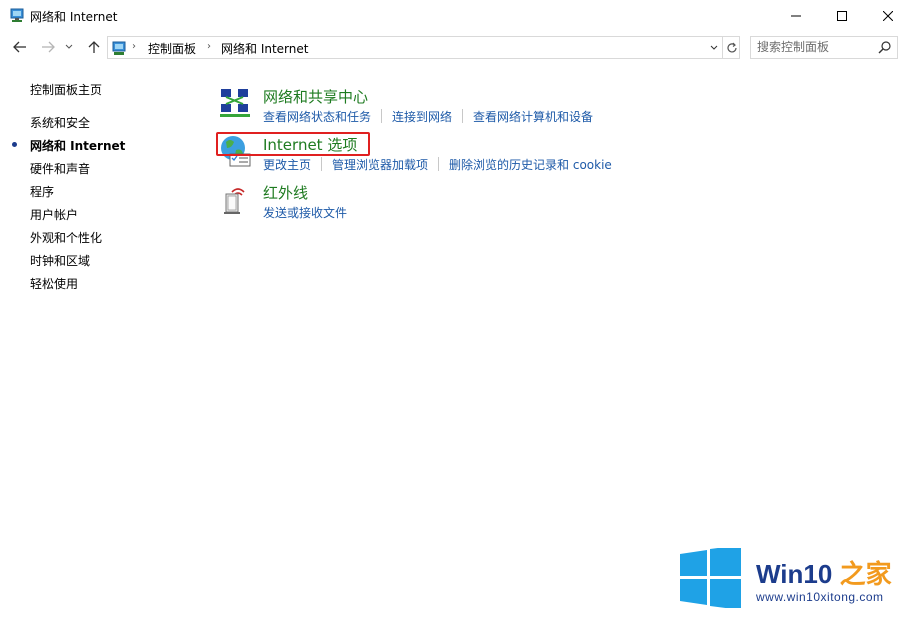 Image resolution: width=911 pixels, height=622 pixels. What do you see at coordinates (14, 144) in the screenshot?
I see `active-item-bullet` at bounding box center [14, 144].